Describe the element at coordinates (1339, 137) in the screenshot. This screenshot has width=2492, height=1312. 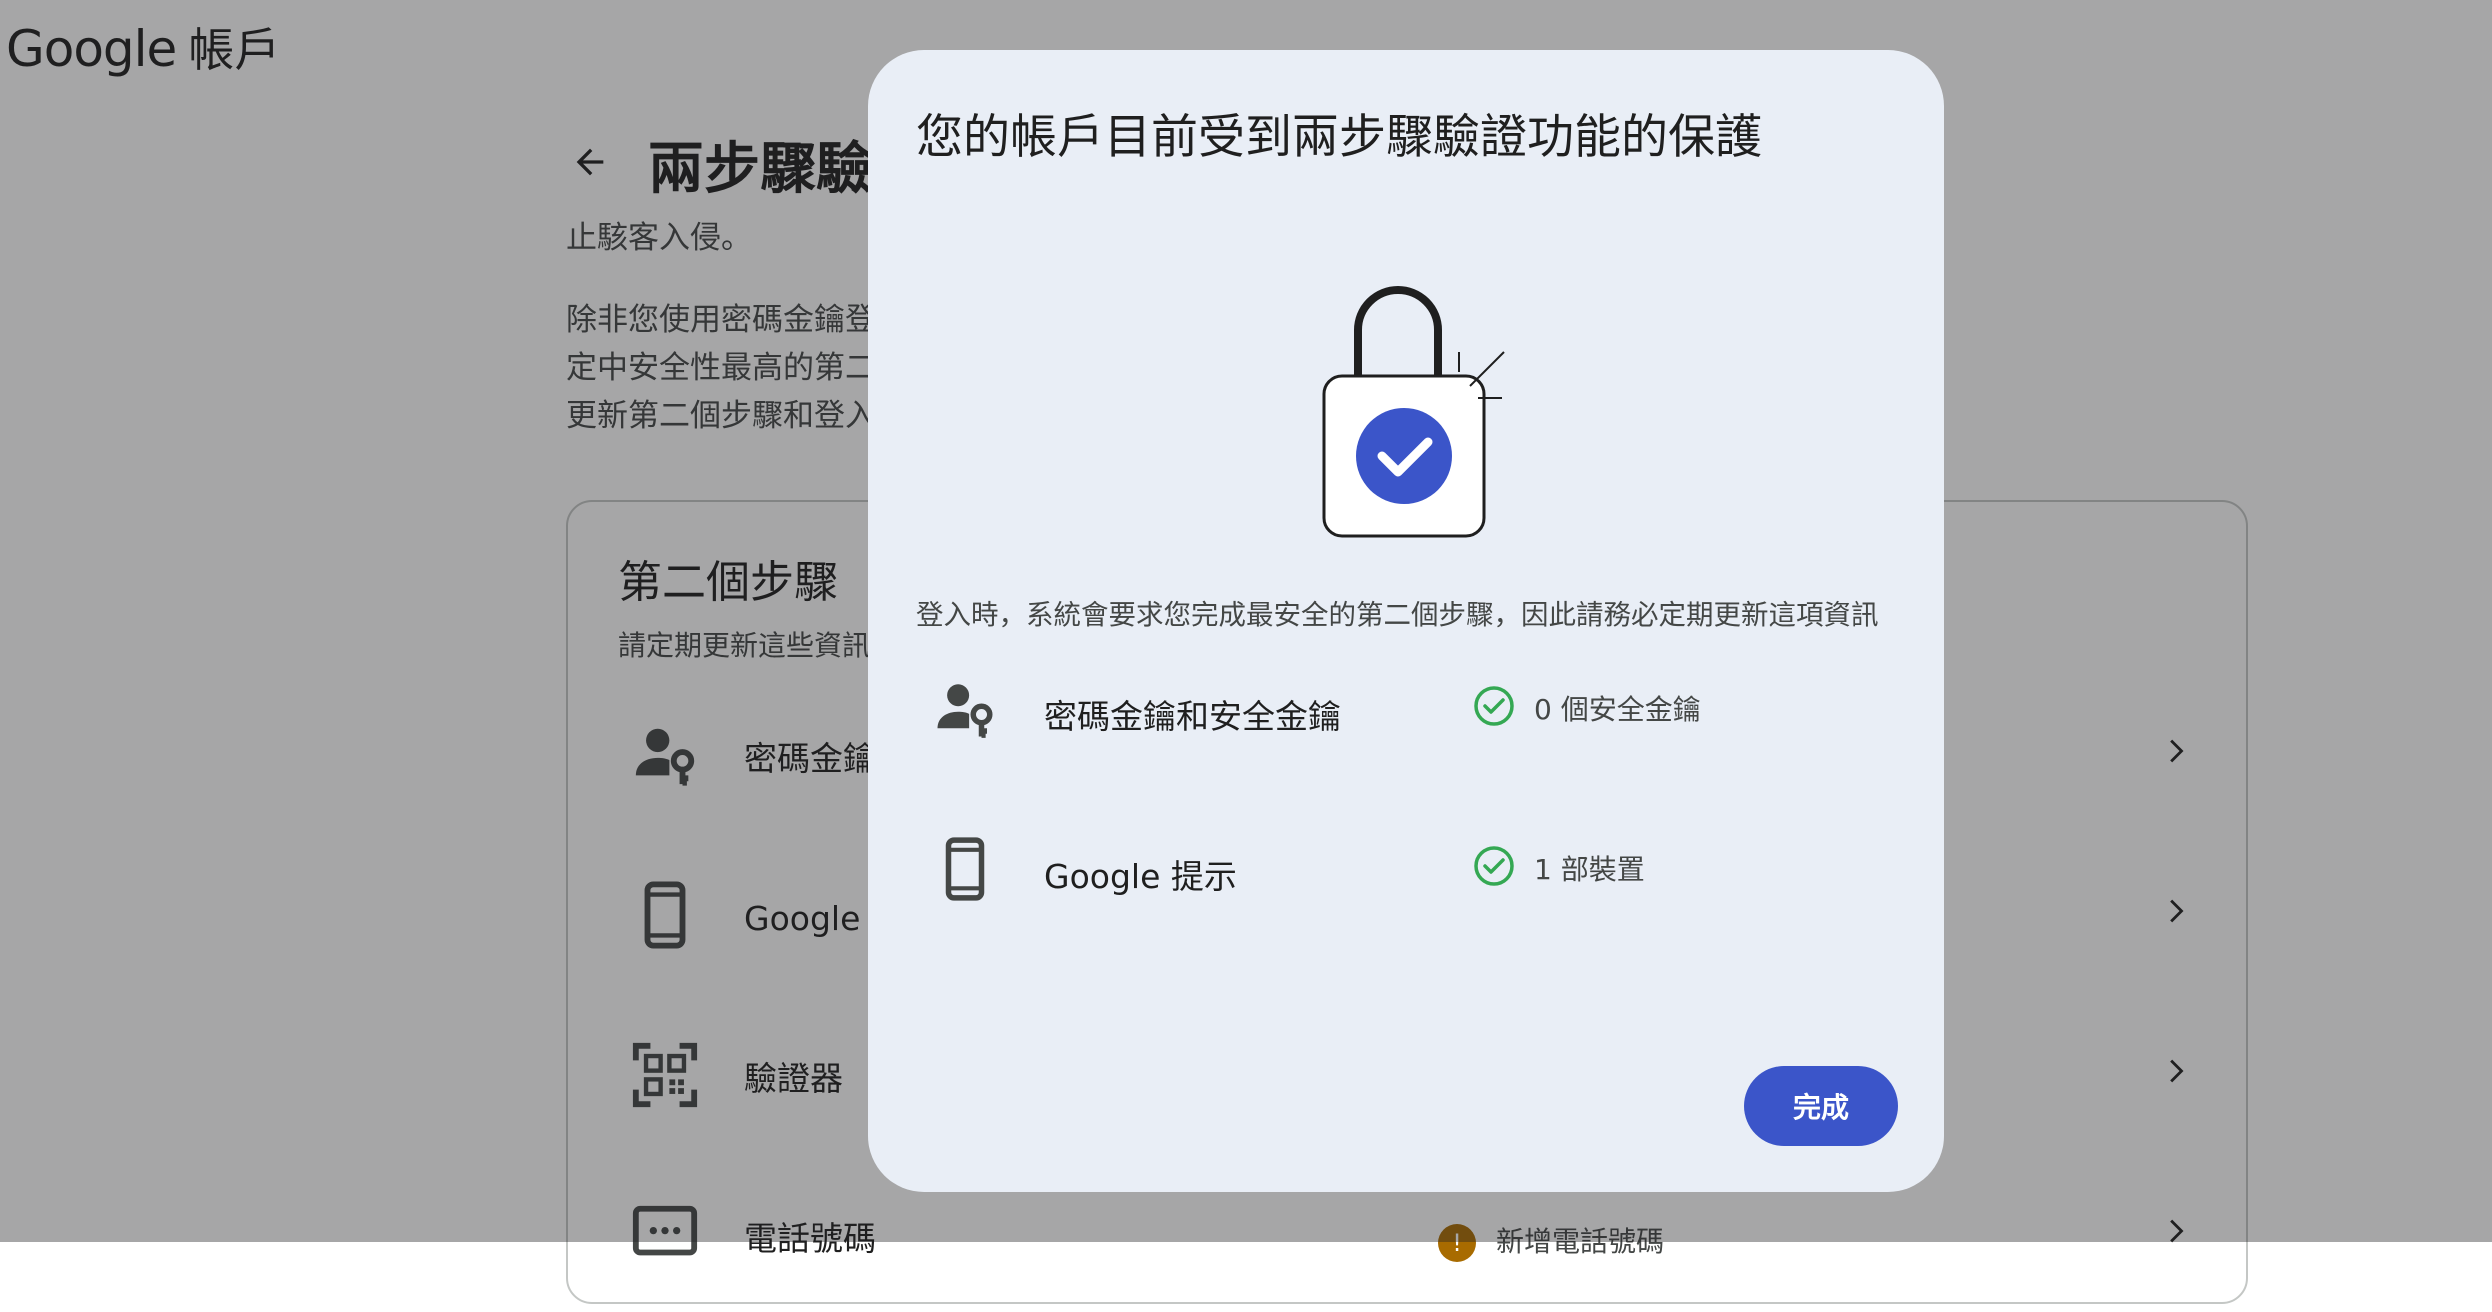
I see `dialog-title: 您的帳戶目前受到兩步驟驗證功能的保護` at that location.